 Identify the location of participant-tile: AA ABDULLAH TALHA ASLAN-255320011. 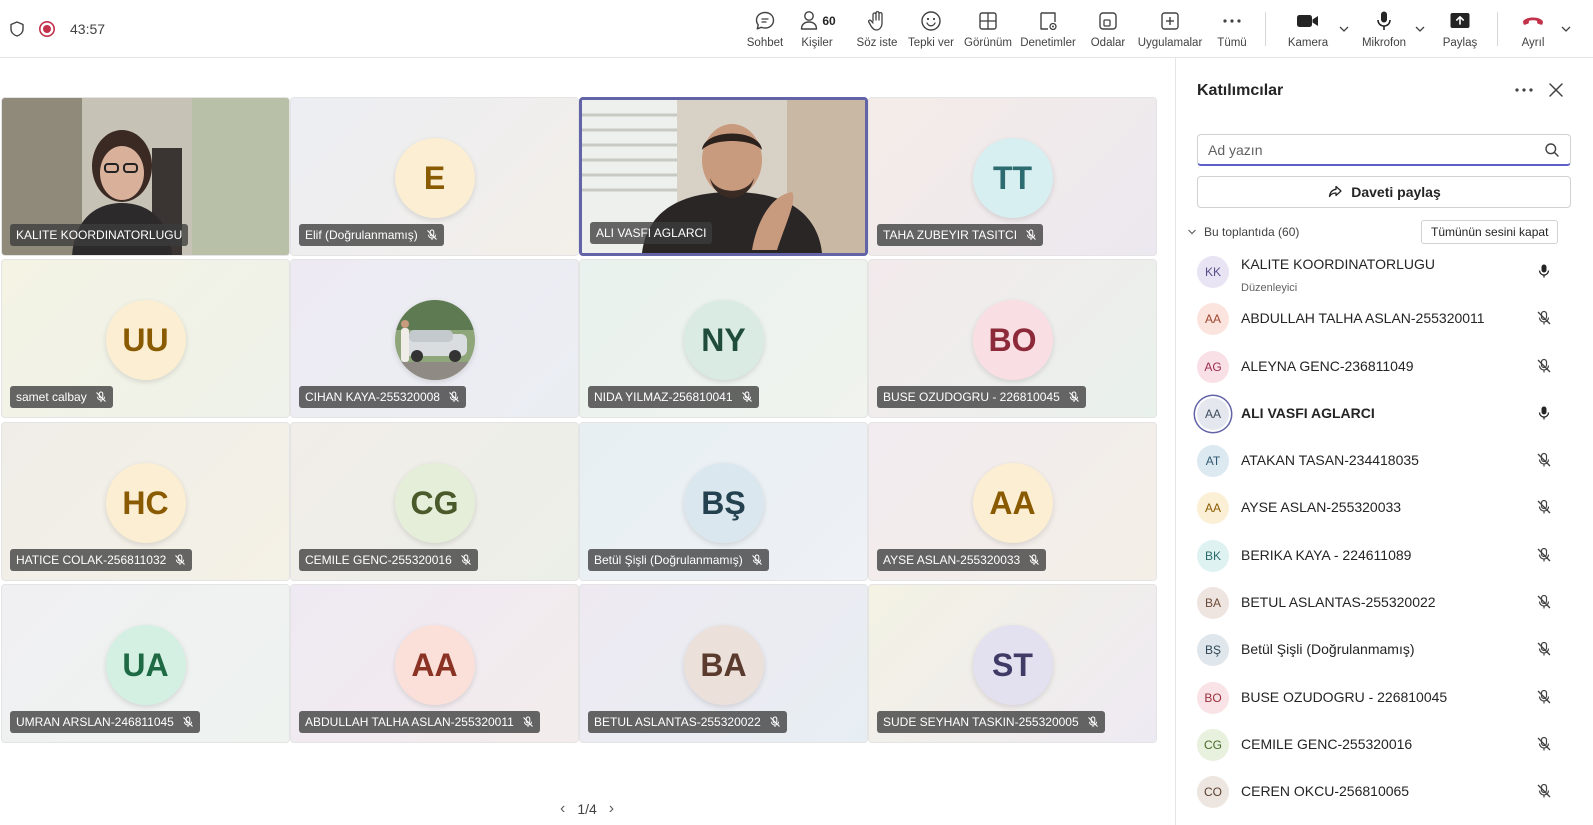
(434, 663).